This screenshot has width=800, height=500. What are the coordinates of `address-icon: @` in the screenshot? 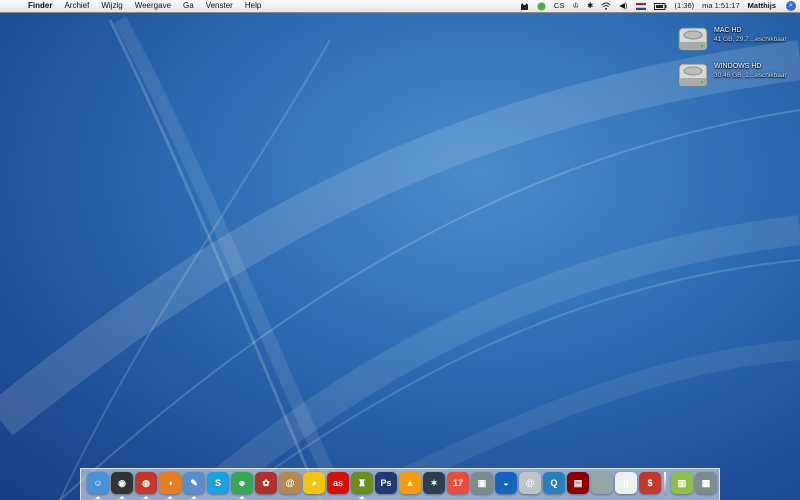 It's located at (530, 483).